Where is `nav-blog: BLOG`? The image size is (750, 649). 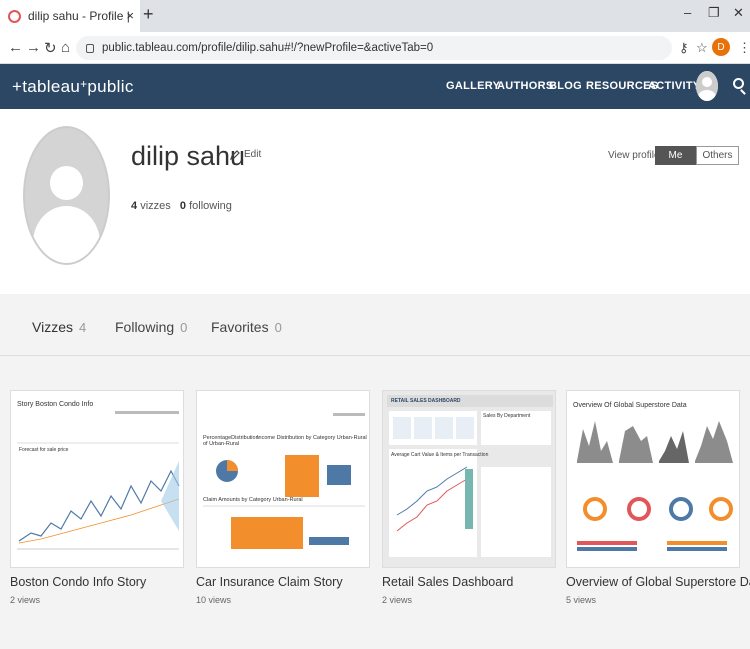 nav-blog: BLOG is located at coordinates (565, 86).